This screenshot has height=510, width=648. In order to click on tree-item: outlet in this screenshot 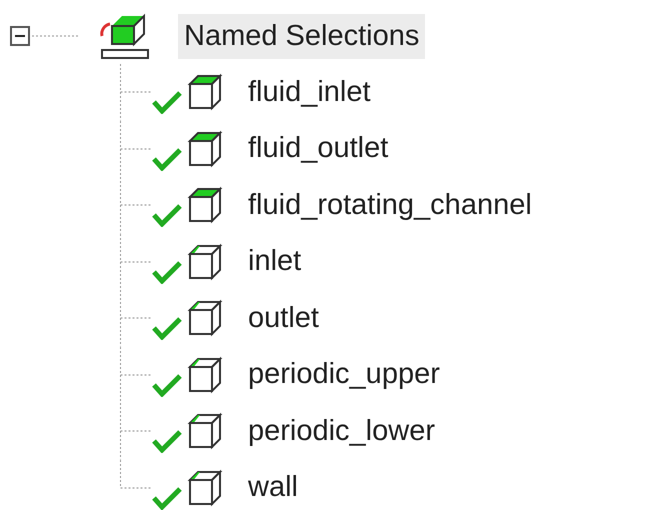, I will do `click(283, 318)`.